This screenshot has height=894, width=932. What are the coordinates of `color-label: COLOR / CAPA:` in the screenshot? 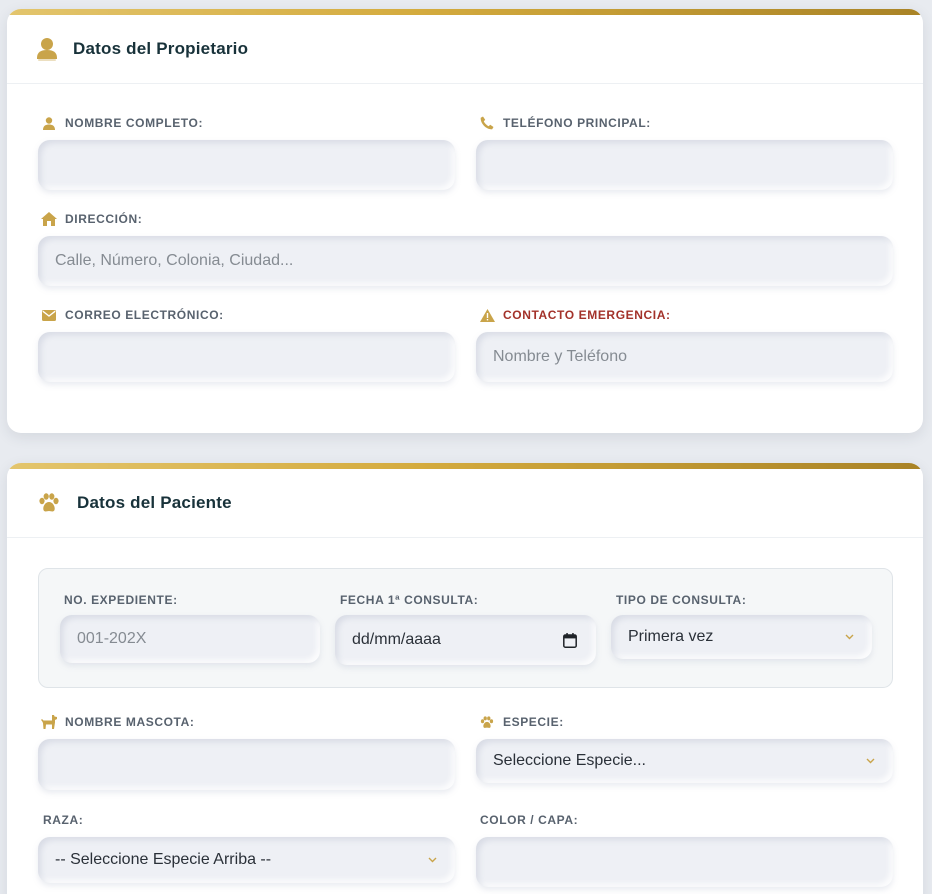 It's located at (529, 820).